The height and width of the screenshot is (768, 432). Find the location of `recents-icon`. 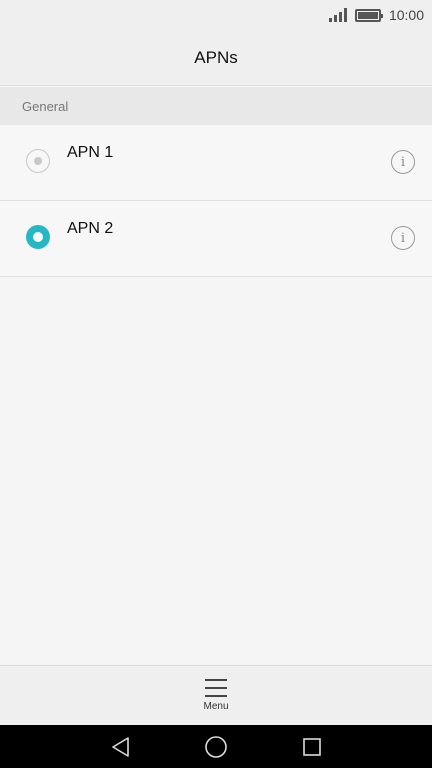

recents-icon is located at coordinates (312, 746).